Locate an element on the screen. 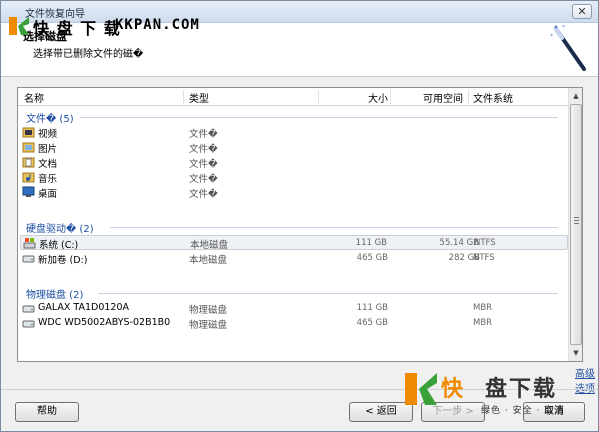  watermark-top: 快 盘 下 载 KKPAN.COM is located at coordinates (108, 26).